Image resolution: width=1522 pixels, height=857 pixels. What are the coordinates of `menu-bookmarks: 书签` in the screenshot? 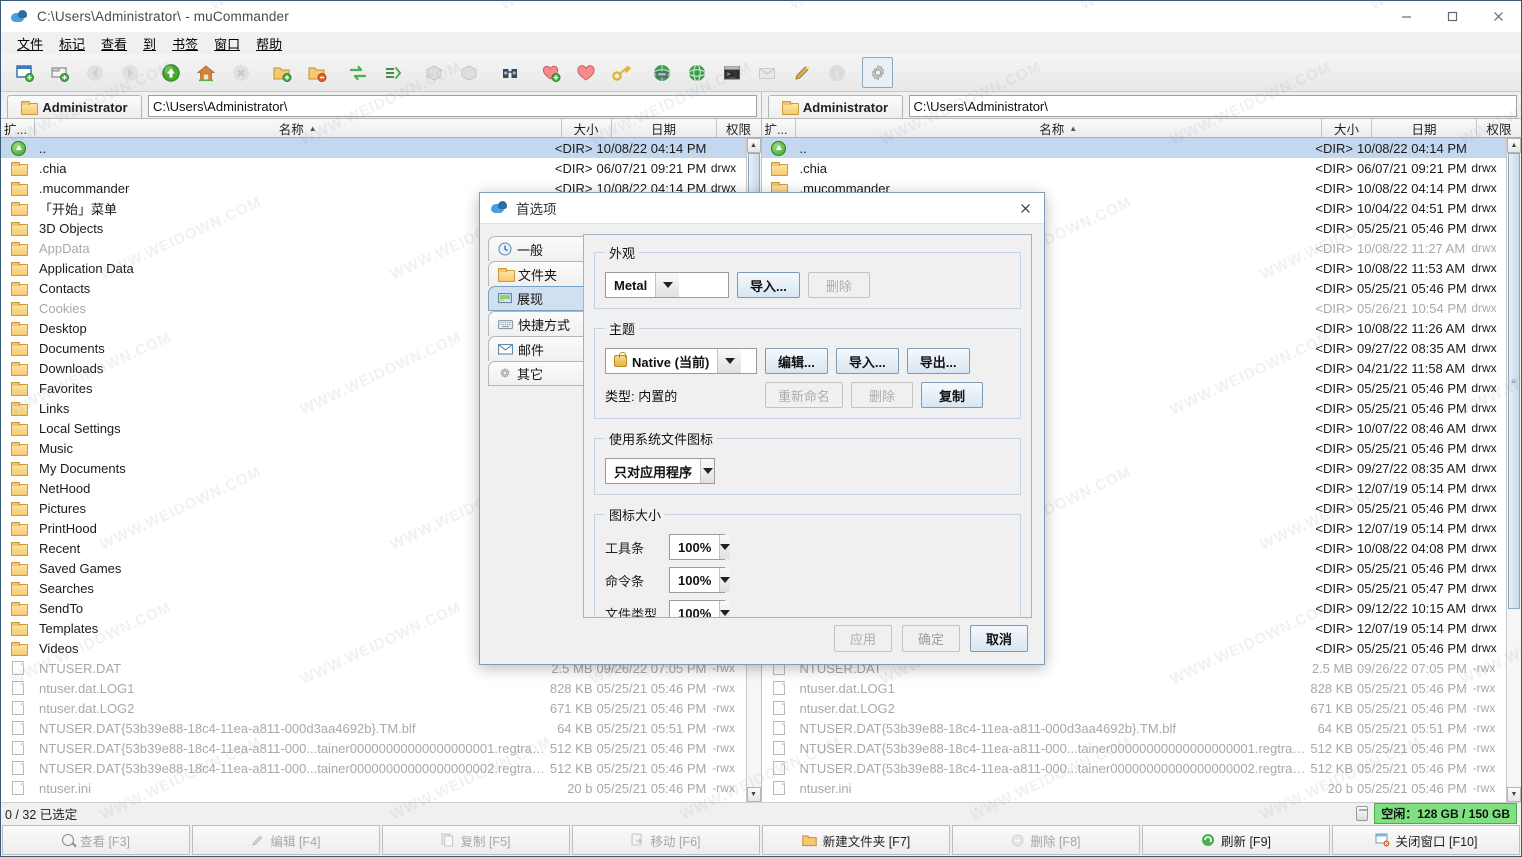 It's located at (185, 43).